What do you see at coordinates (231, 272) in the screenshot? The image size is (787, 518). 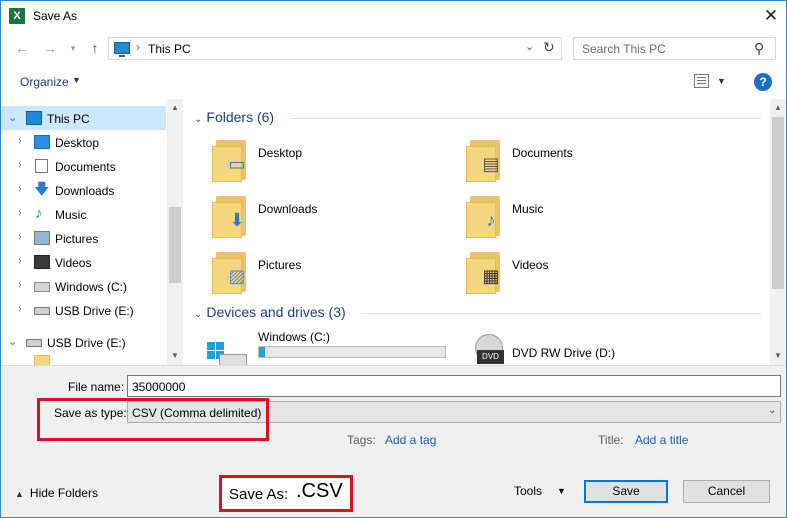 I see `folder-icon: ▨` at bounding box center [231, 272].